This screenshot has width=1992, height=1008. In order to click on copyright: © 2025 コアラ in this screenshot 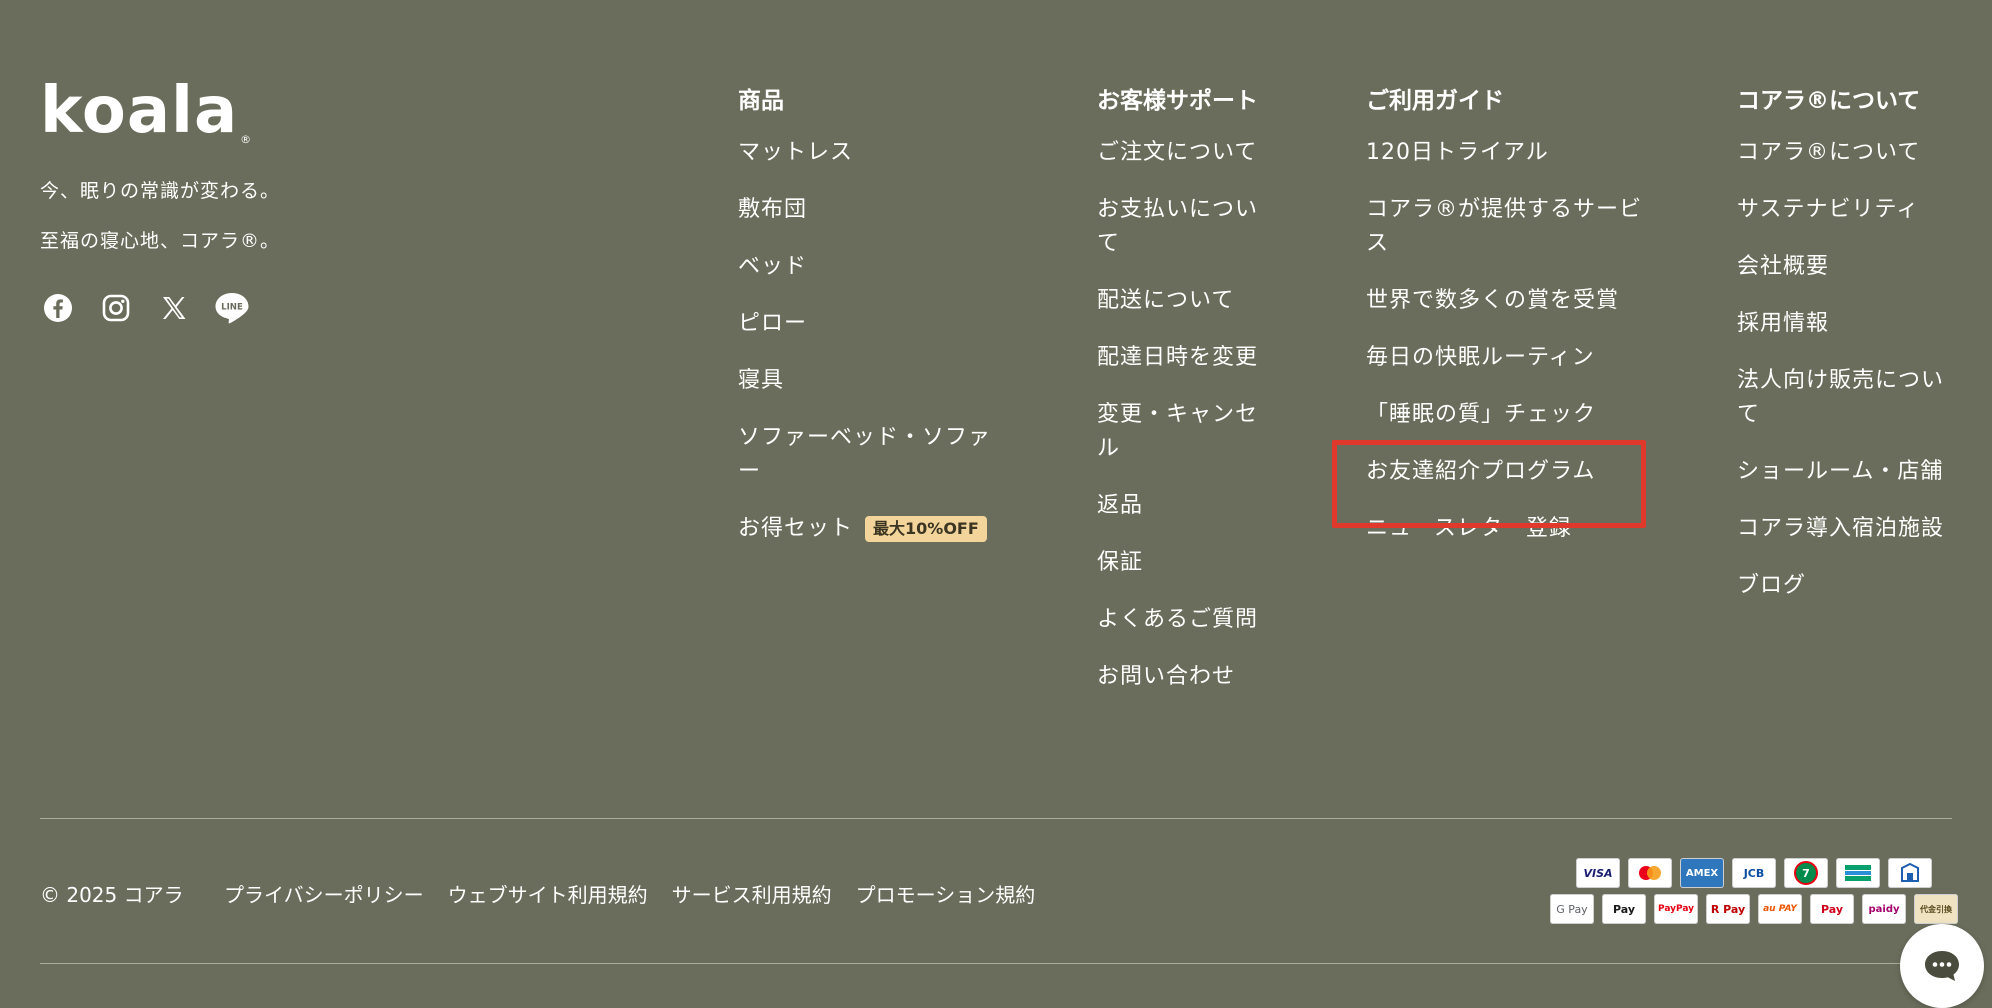, I will do `click(112, 895)`.